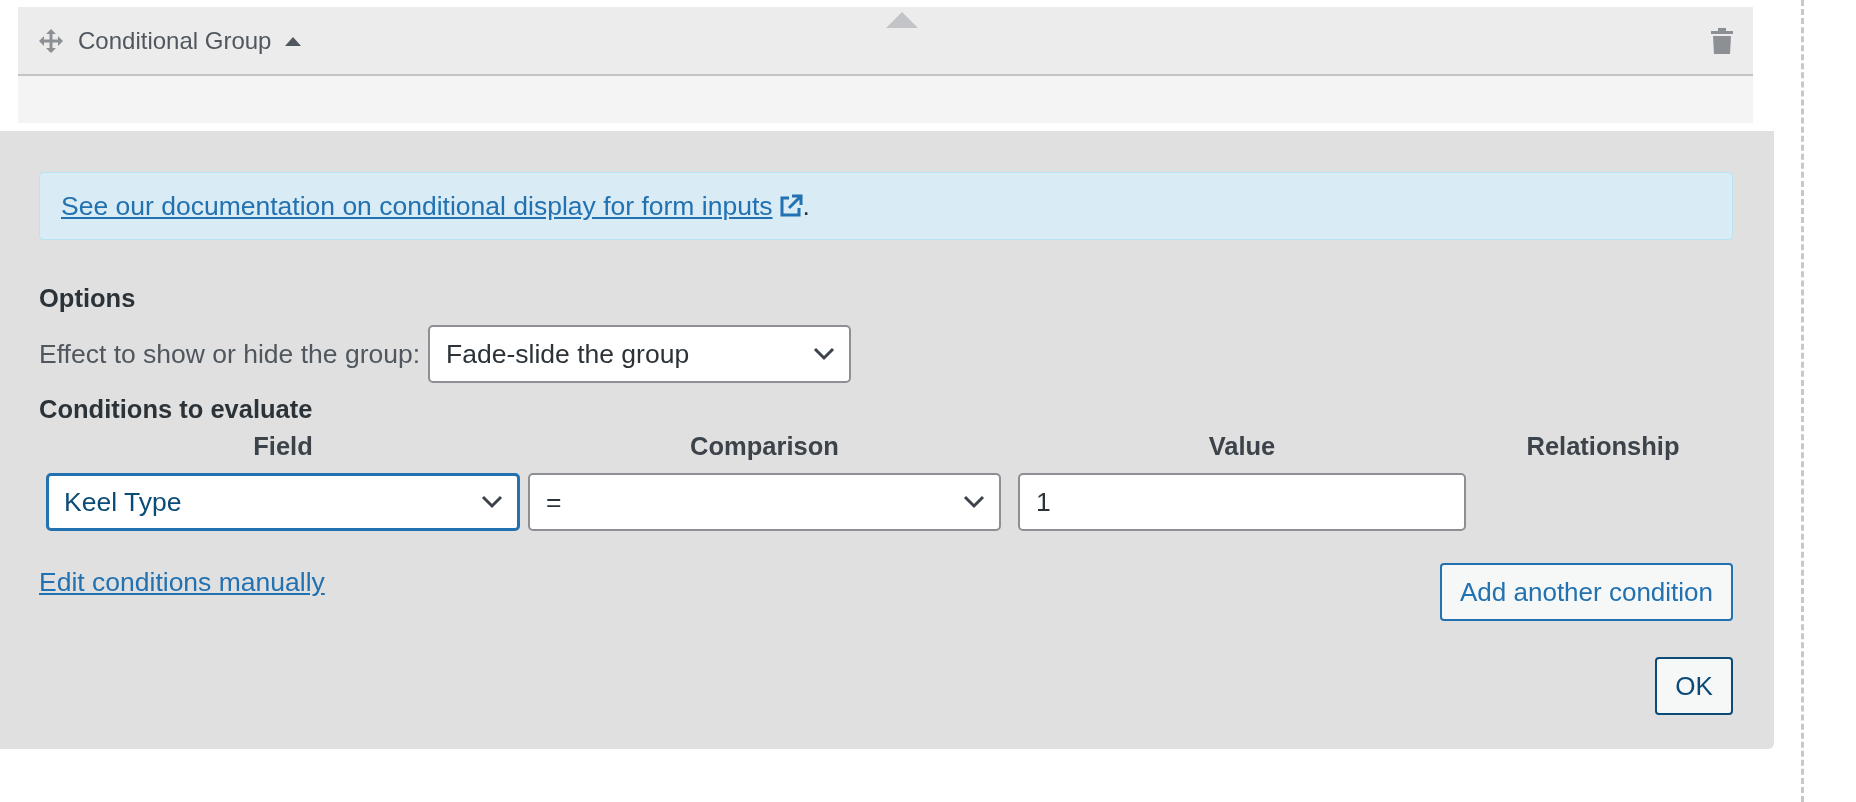  What do you see at coordinates (176, 409) in the screenshot?
I see `conditions-heading: Conditions to evaluate` at bounding box center [176, 409].